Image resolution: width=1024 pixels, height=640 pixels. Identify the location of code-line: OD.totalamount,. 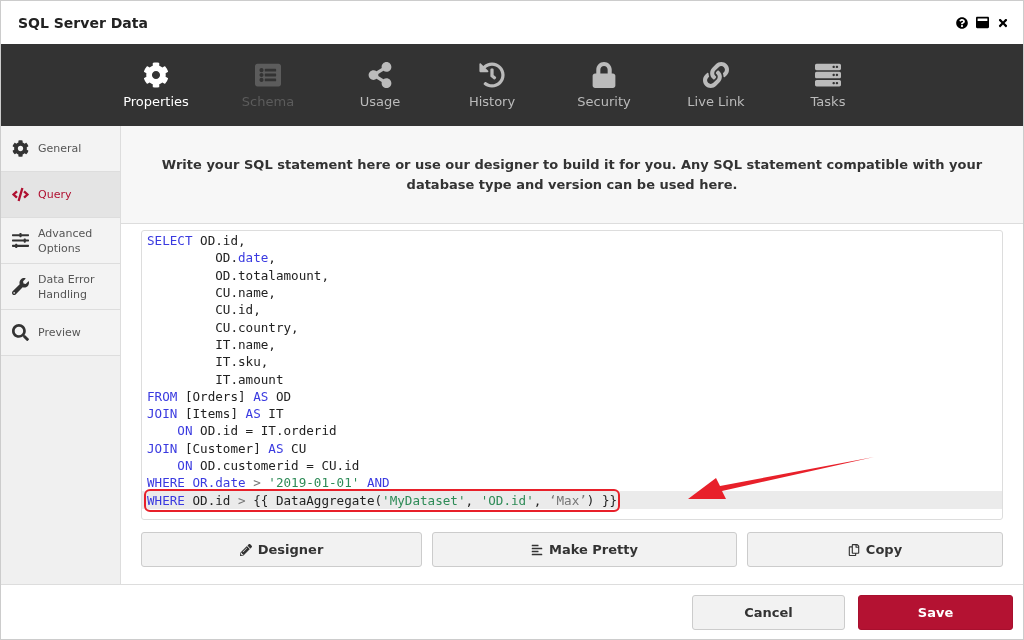
(271, 275).